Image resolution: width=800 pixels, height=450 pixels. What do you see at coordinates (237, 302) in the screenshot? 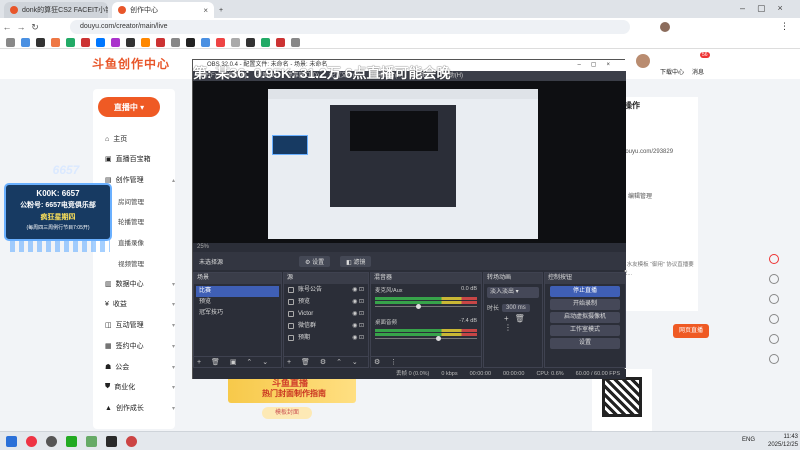
I see `scene-item: 预览` at bounding box center [237, 302].